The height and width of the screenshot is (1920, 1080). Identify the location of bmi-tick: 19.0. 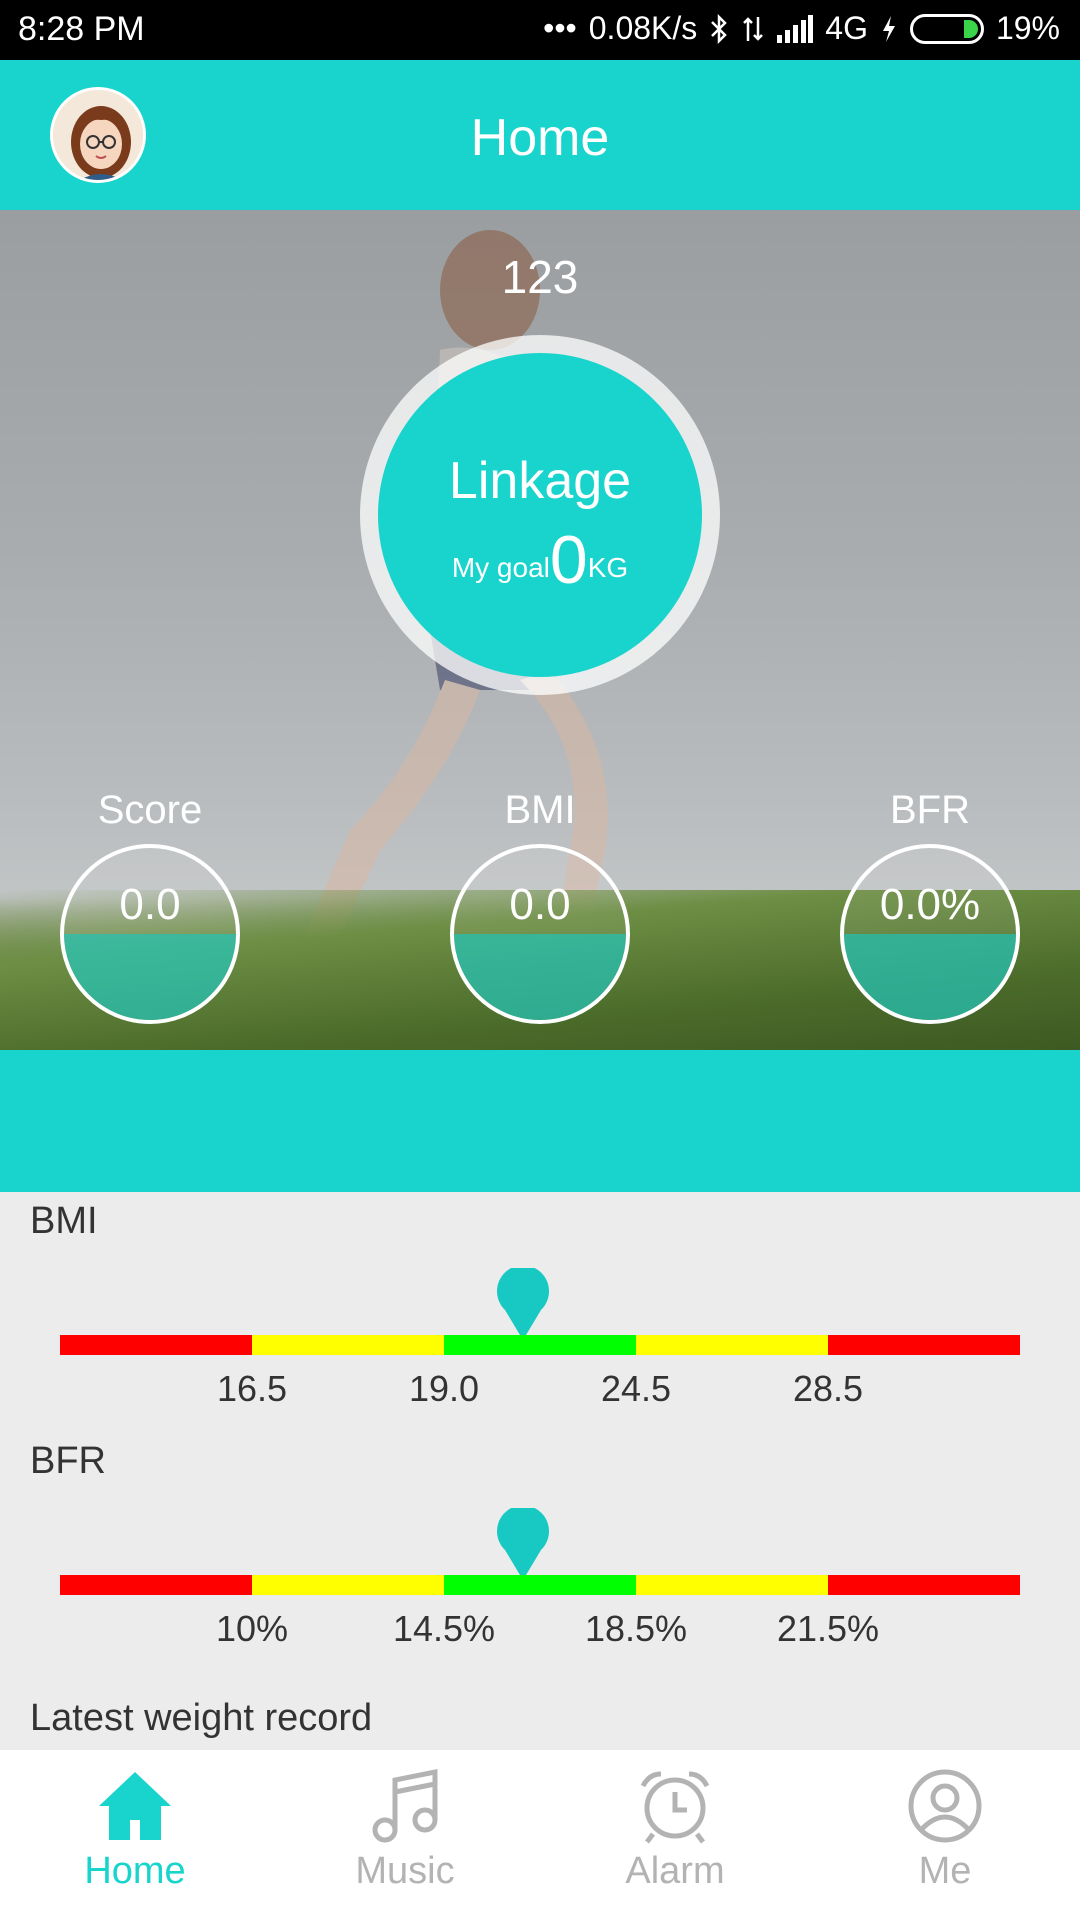
(444, 1388).